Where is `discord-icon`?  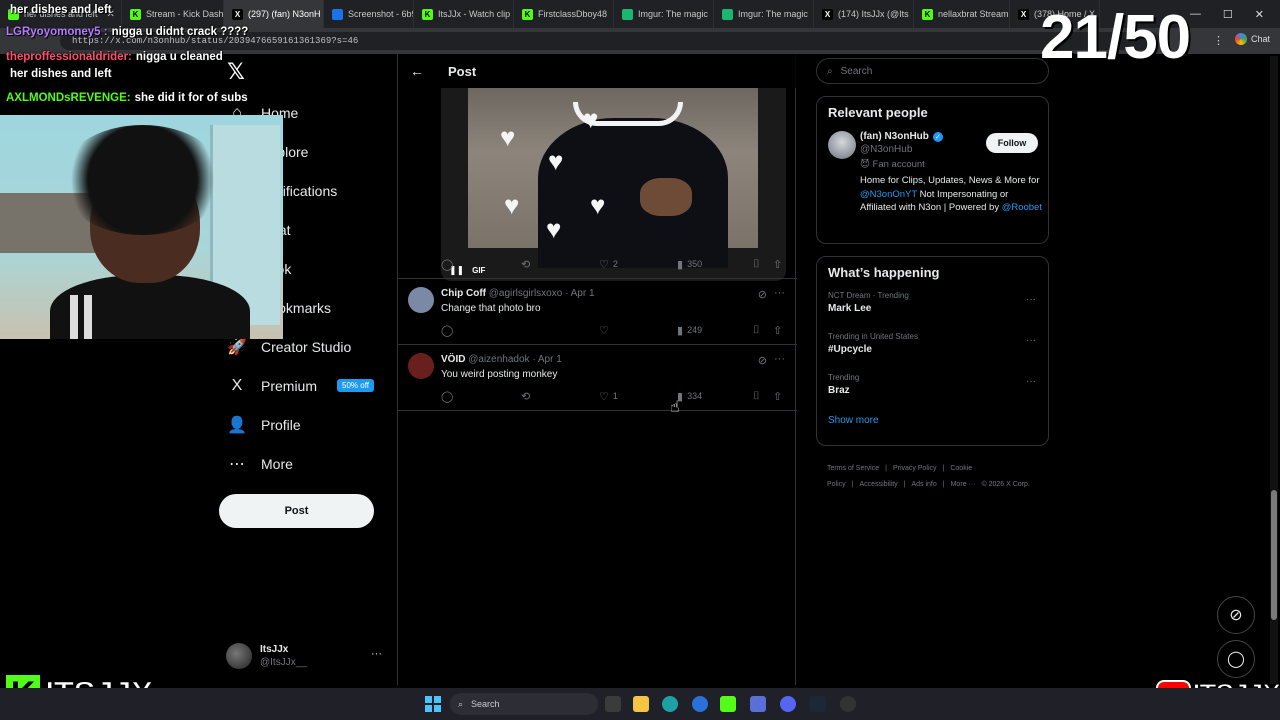 discord-icon is located at coordinates (788, 704).